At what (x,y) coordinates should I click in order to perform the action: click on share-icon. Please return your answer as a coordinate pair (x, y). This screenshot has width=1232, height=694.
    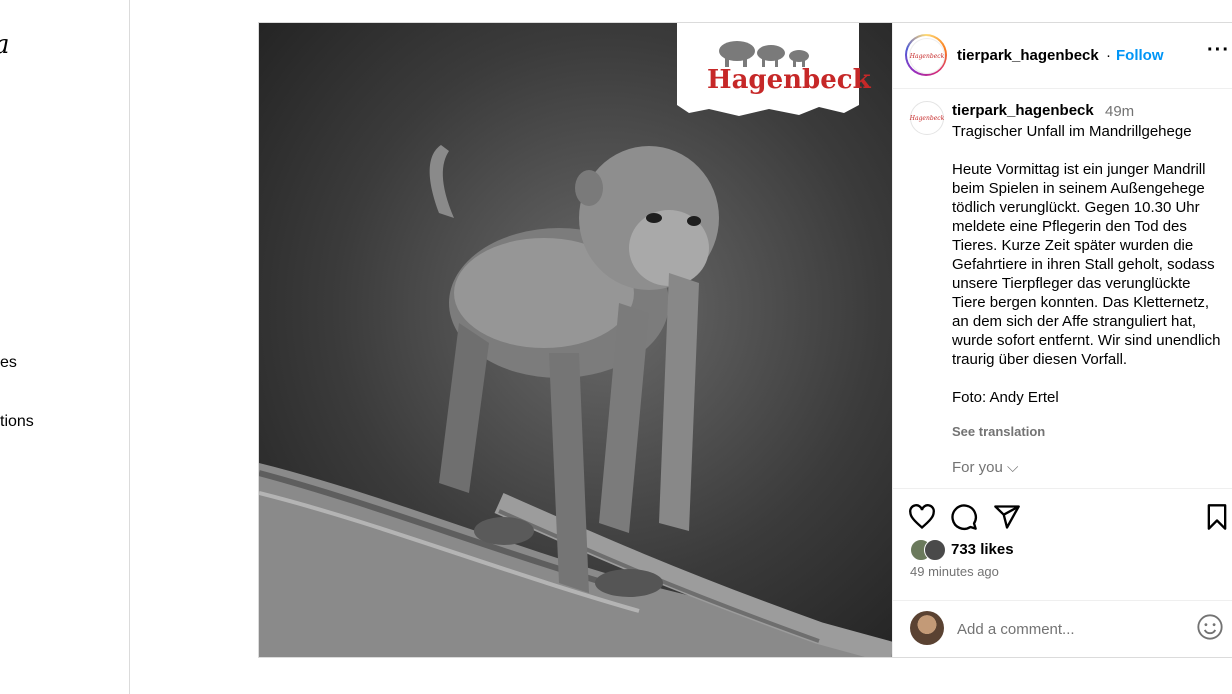
    Looking at the image, I should click on (1007, 517).